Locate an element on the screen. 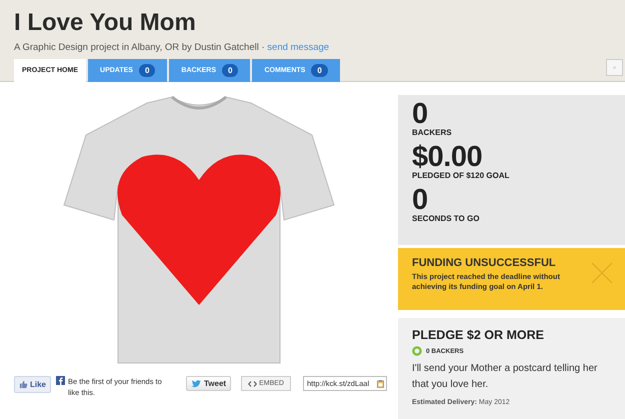  stat-label: SECONDS TO GO is located at coordinates (446, 218).